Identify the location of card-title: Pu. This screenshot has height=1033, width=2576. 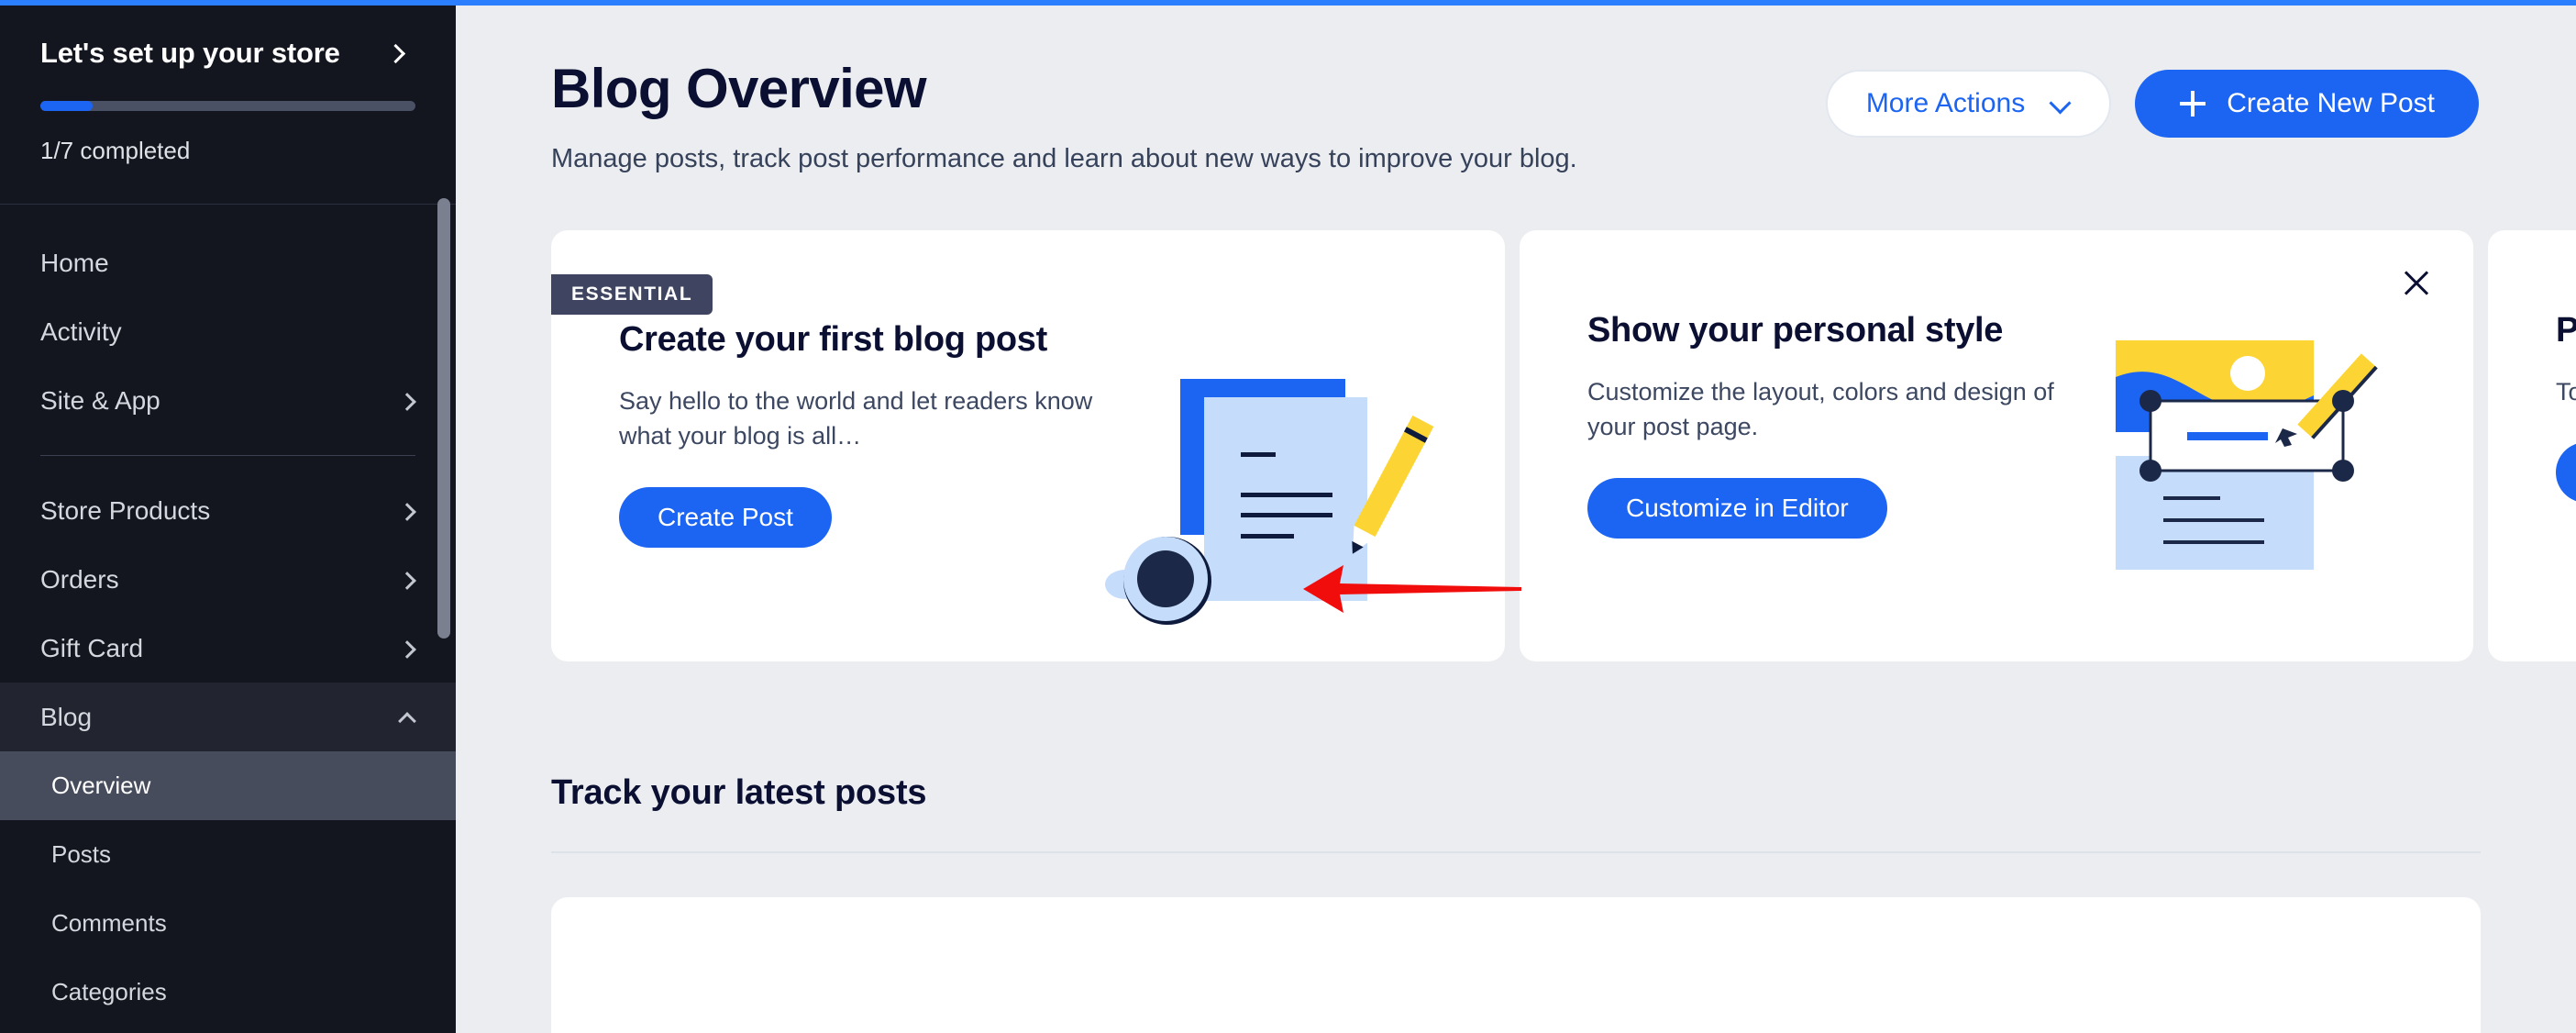
(2566, 330).